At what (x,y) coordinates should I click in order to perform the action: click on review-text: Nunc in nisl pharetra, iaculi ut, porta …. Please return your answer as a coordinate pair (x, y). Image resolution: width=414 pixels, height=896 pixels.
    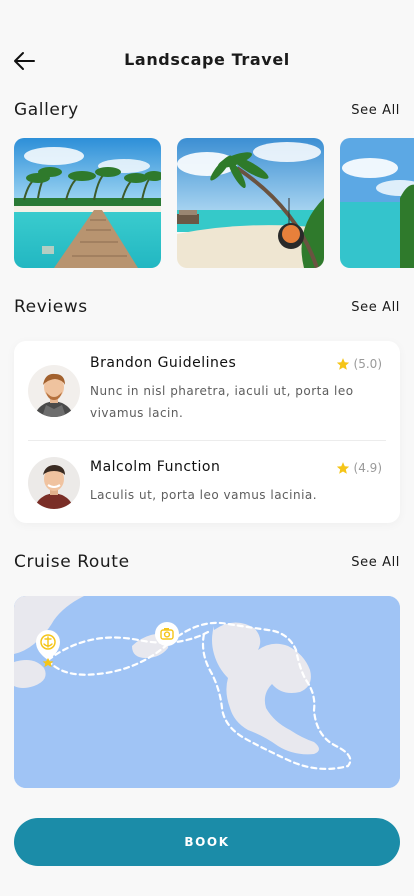
    Looking at the image, I should click on (222, 402).